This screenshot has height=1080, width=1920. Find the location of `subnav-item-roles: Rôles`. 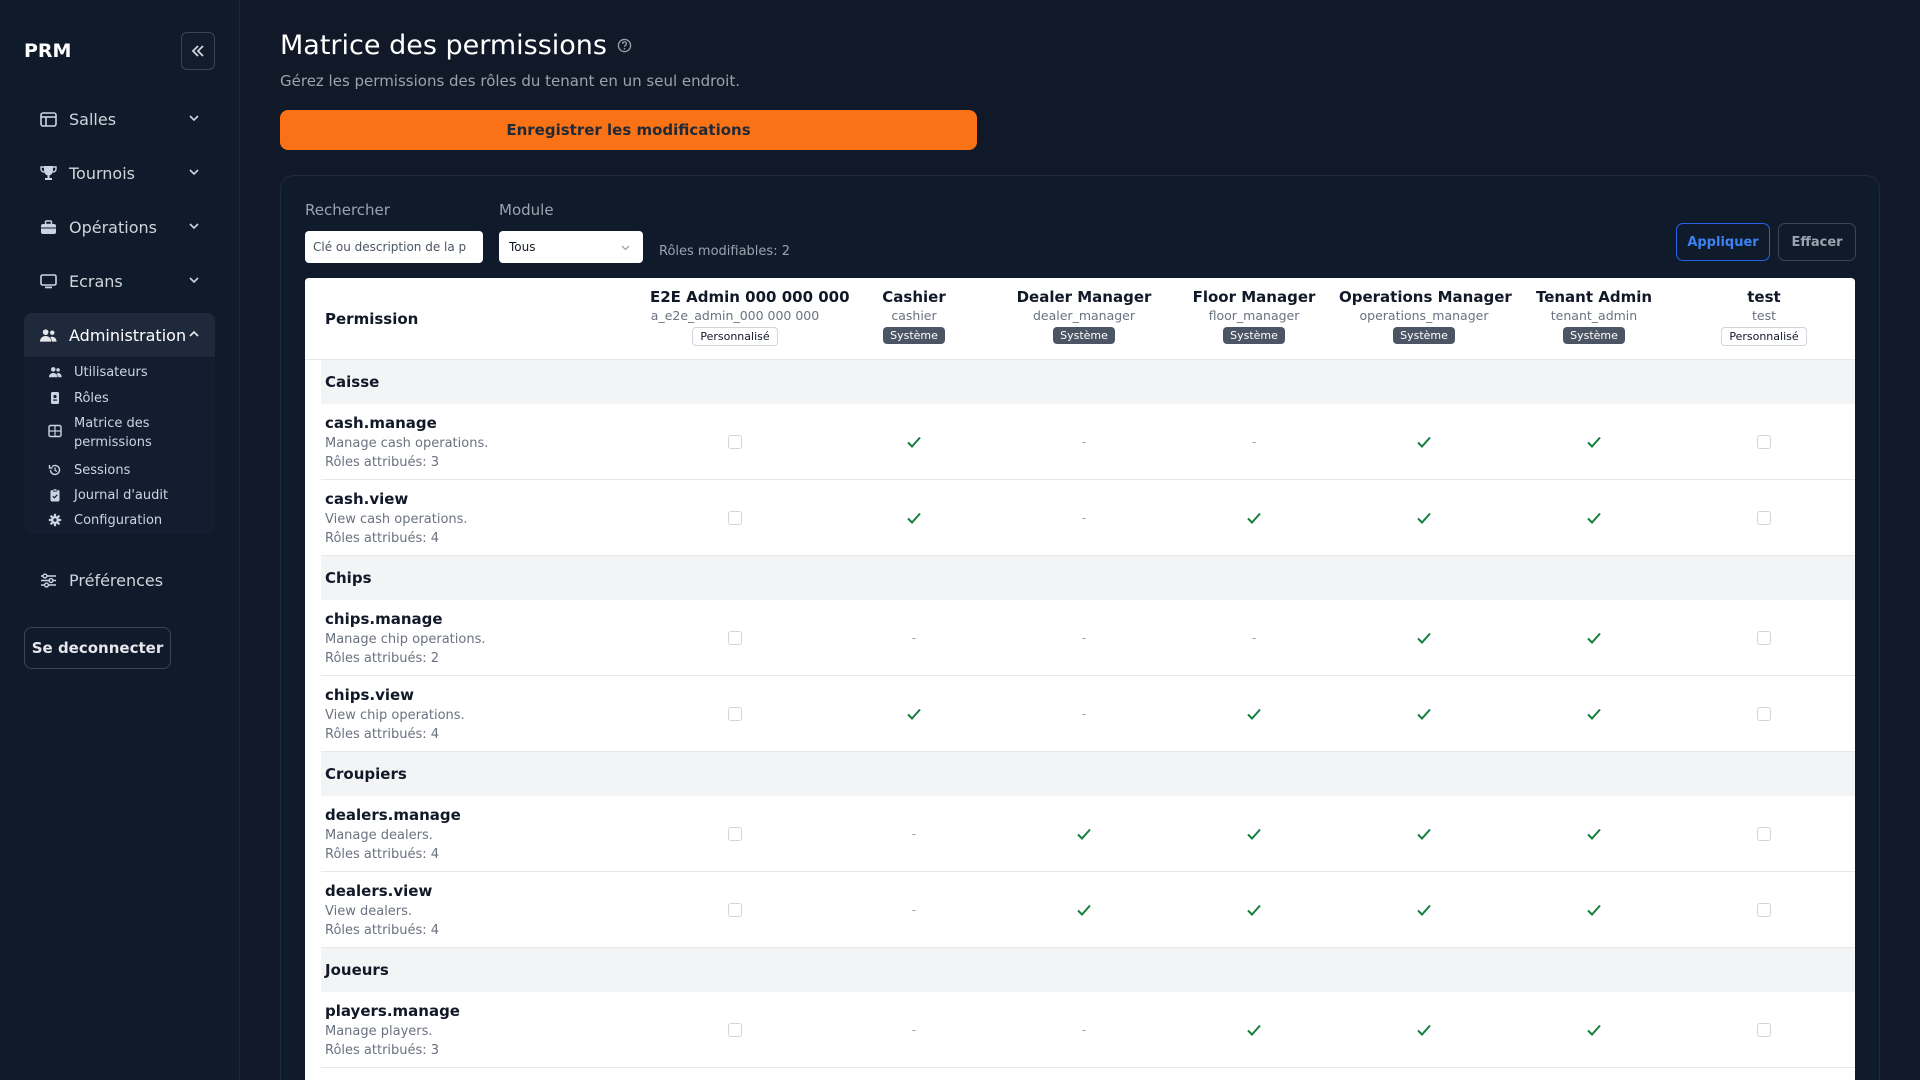

subnav-item-roles: Rôles is located at coordinates (116, 398).